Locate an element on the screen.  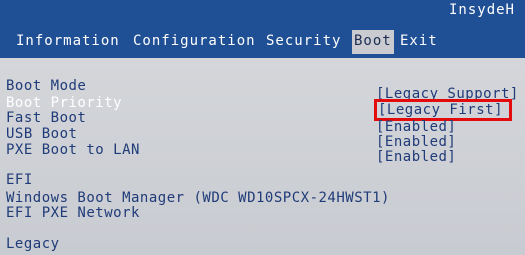
boot-priority-value: [Legacy First] is located at coordinates (440, 110).